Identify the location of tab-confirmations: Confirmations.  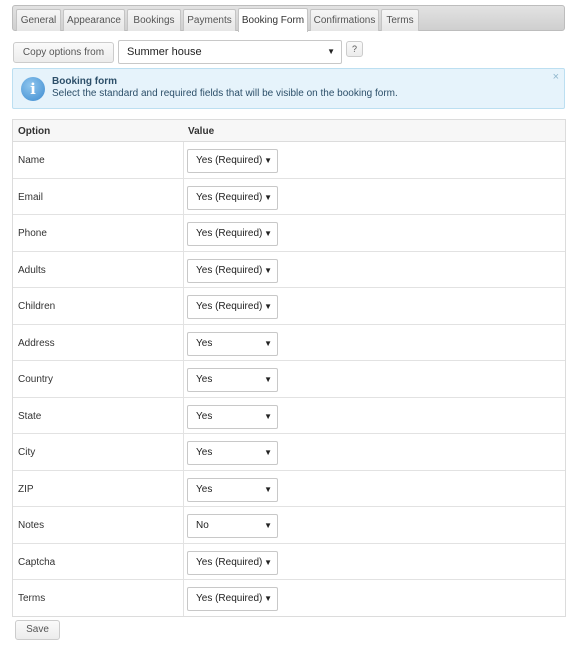
(344, 20).